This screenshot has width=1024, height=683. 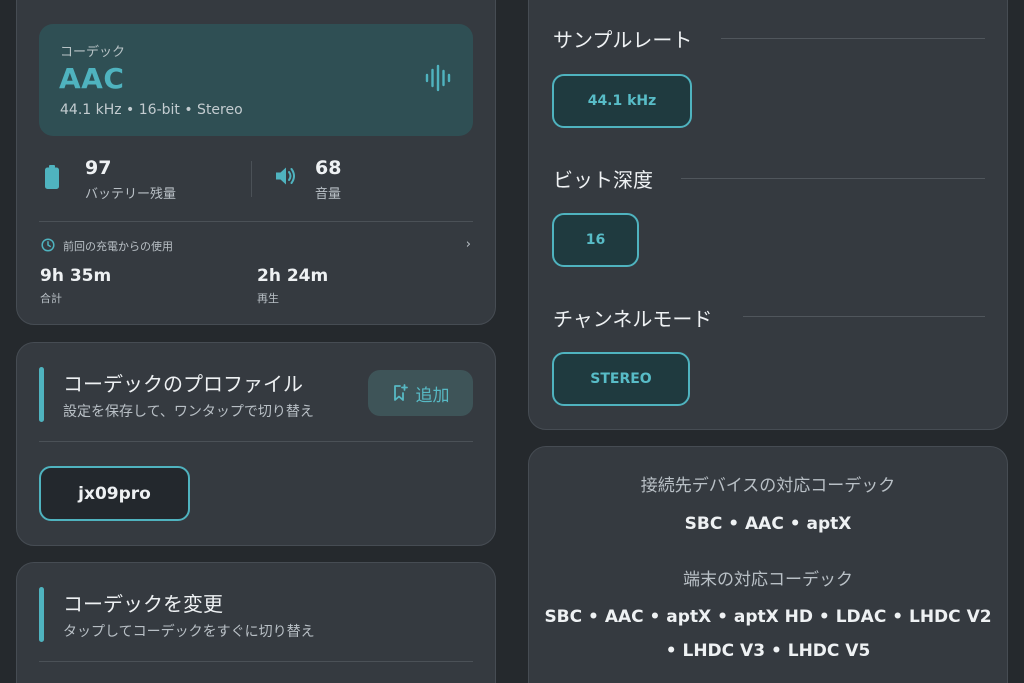 What do you see at coordinates (328, 168) in the screenshot?
I see `volume-value: 68` at bounding box center [328, 168].